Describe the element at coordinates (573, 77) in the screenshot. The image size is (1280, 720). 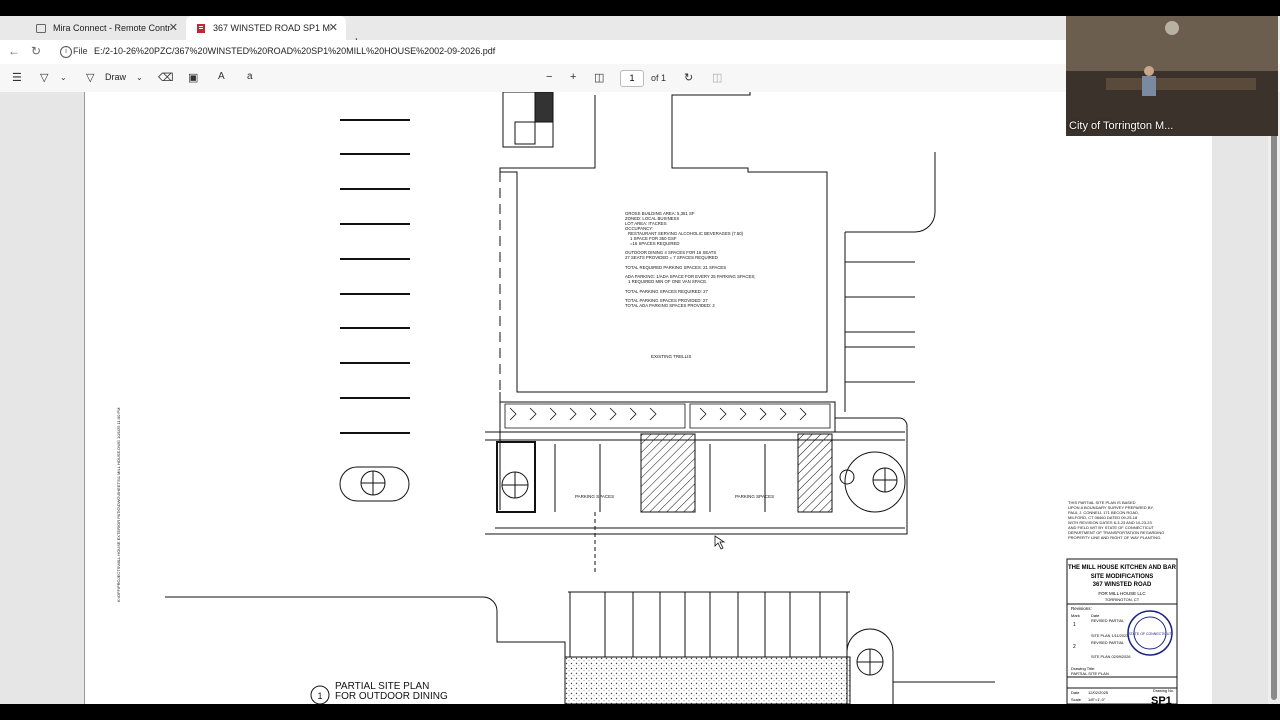
I see `zoom-in-icon: +` at that location.